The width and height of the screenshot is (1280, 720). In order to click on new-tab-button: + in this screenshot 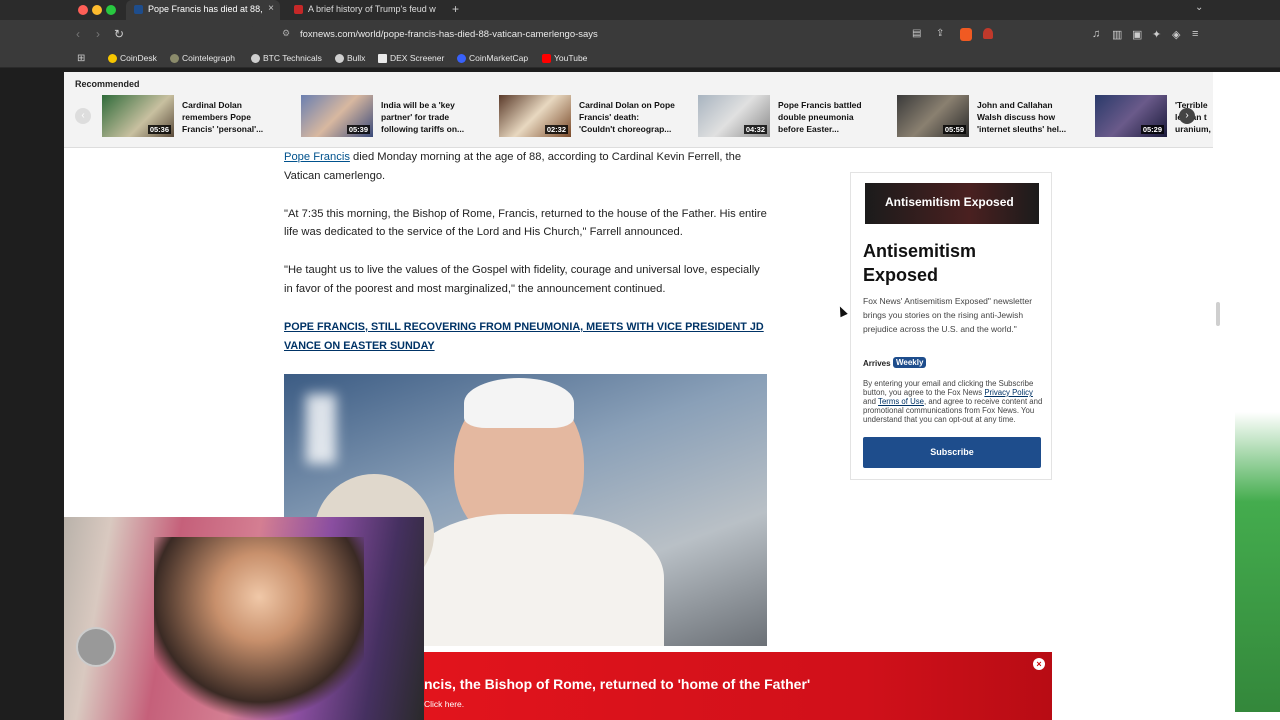, I will do `click(455, 9)`.